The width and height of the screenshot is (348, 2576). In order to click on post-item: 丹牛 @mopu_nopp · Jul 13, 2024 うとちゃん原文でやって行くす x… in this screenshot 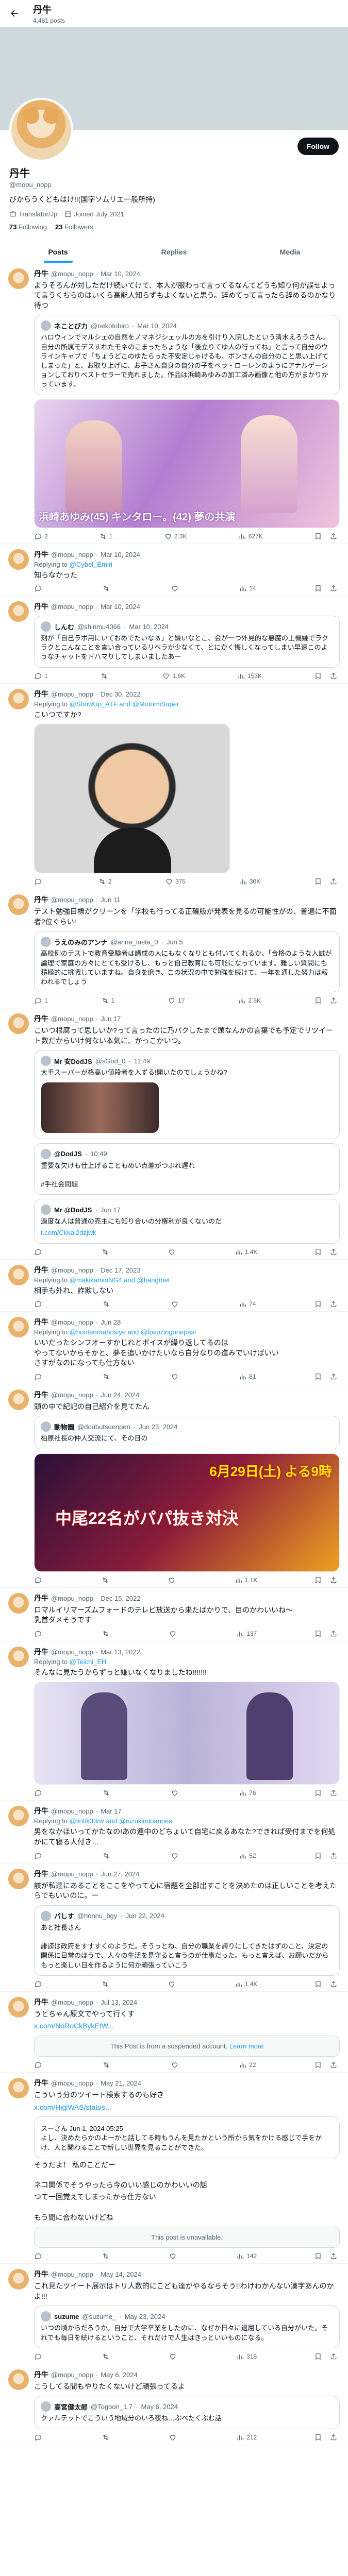, I will do `click(174, 2032)`.